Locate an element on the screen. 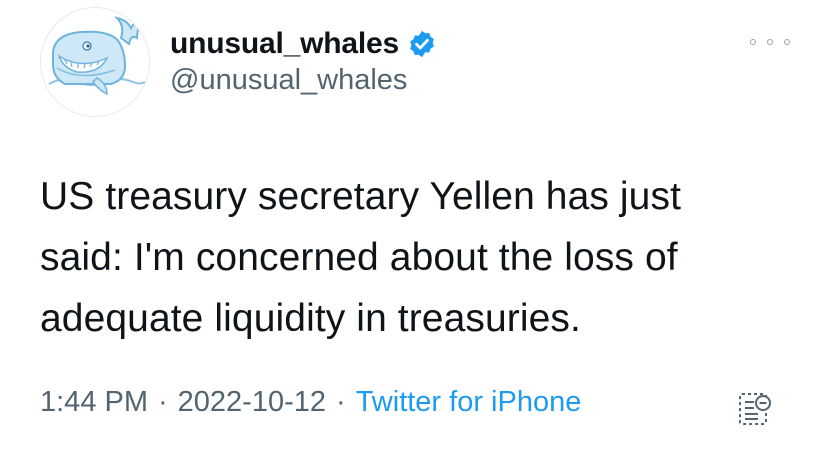 This screenshot has height=451, width=828. avatar is located at coordinates (95, 62).